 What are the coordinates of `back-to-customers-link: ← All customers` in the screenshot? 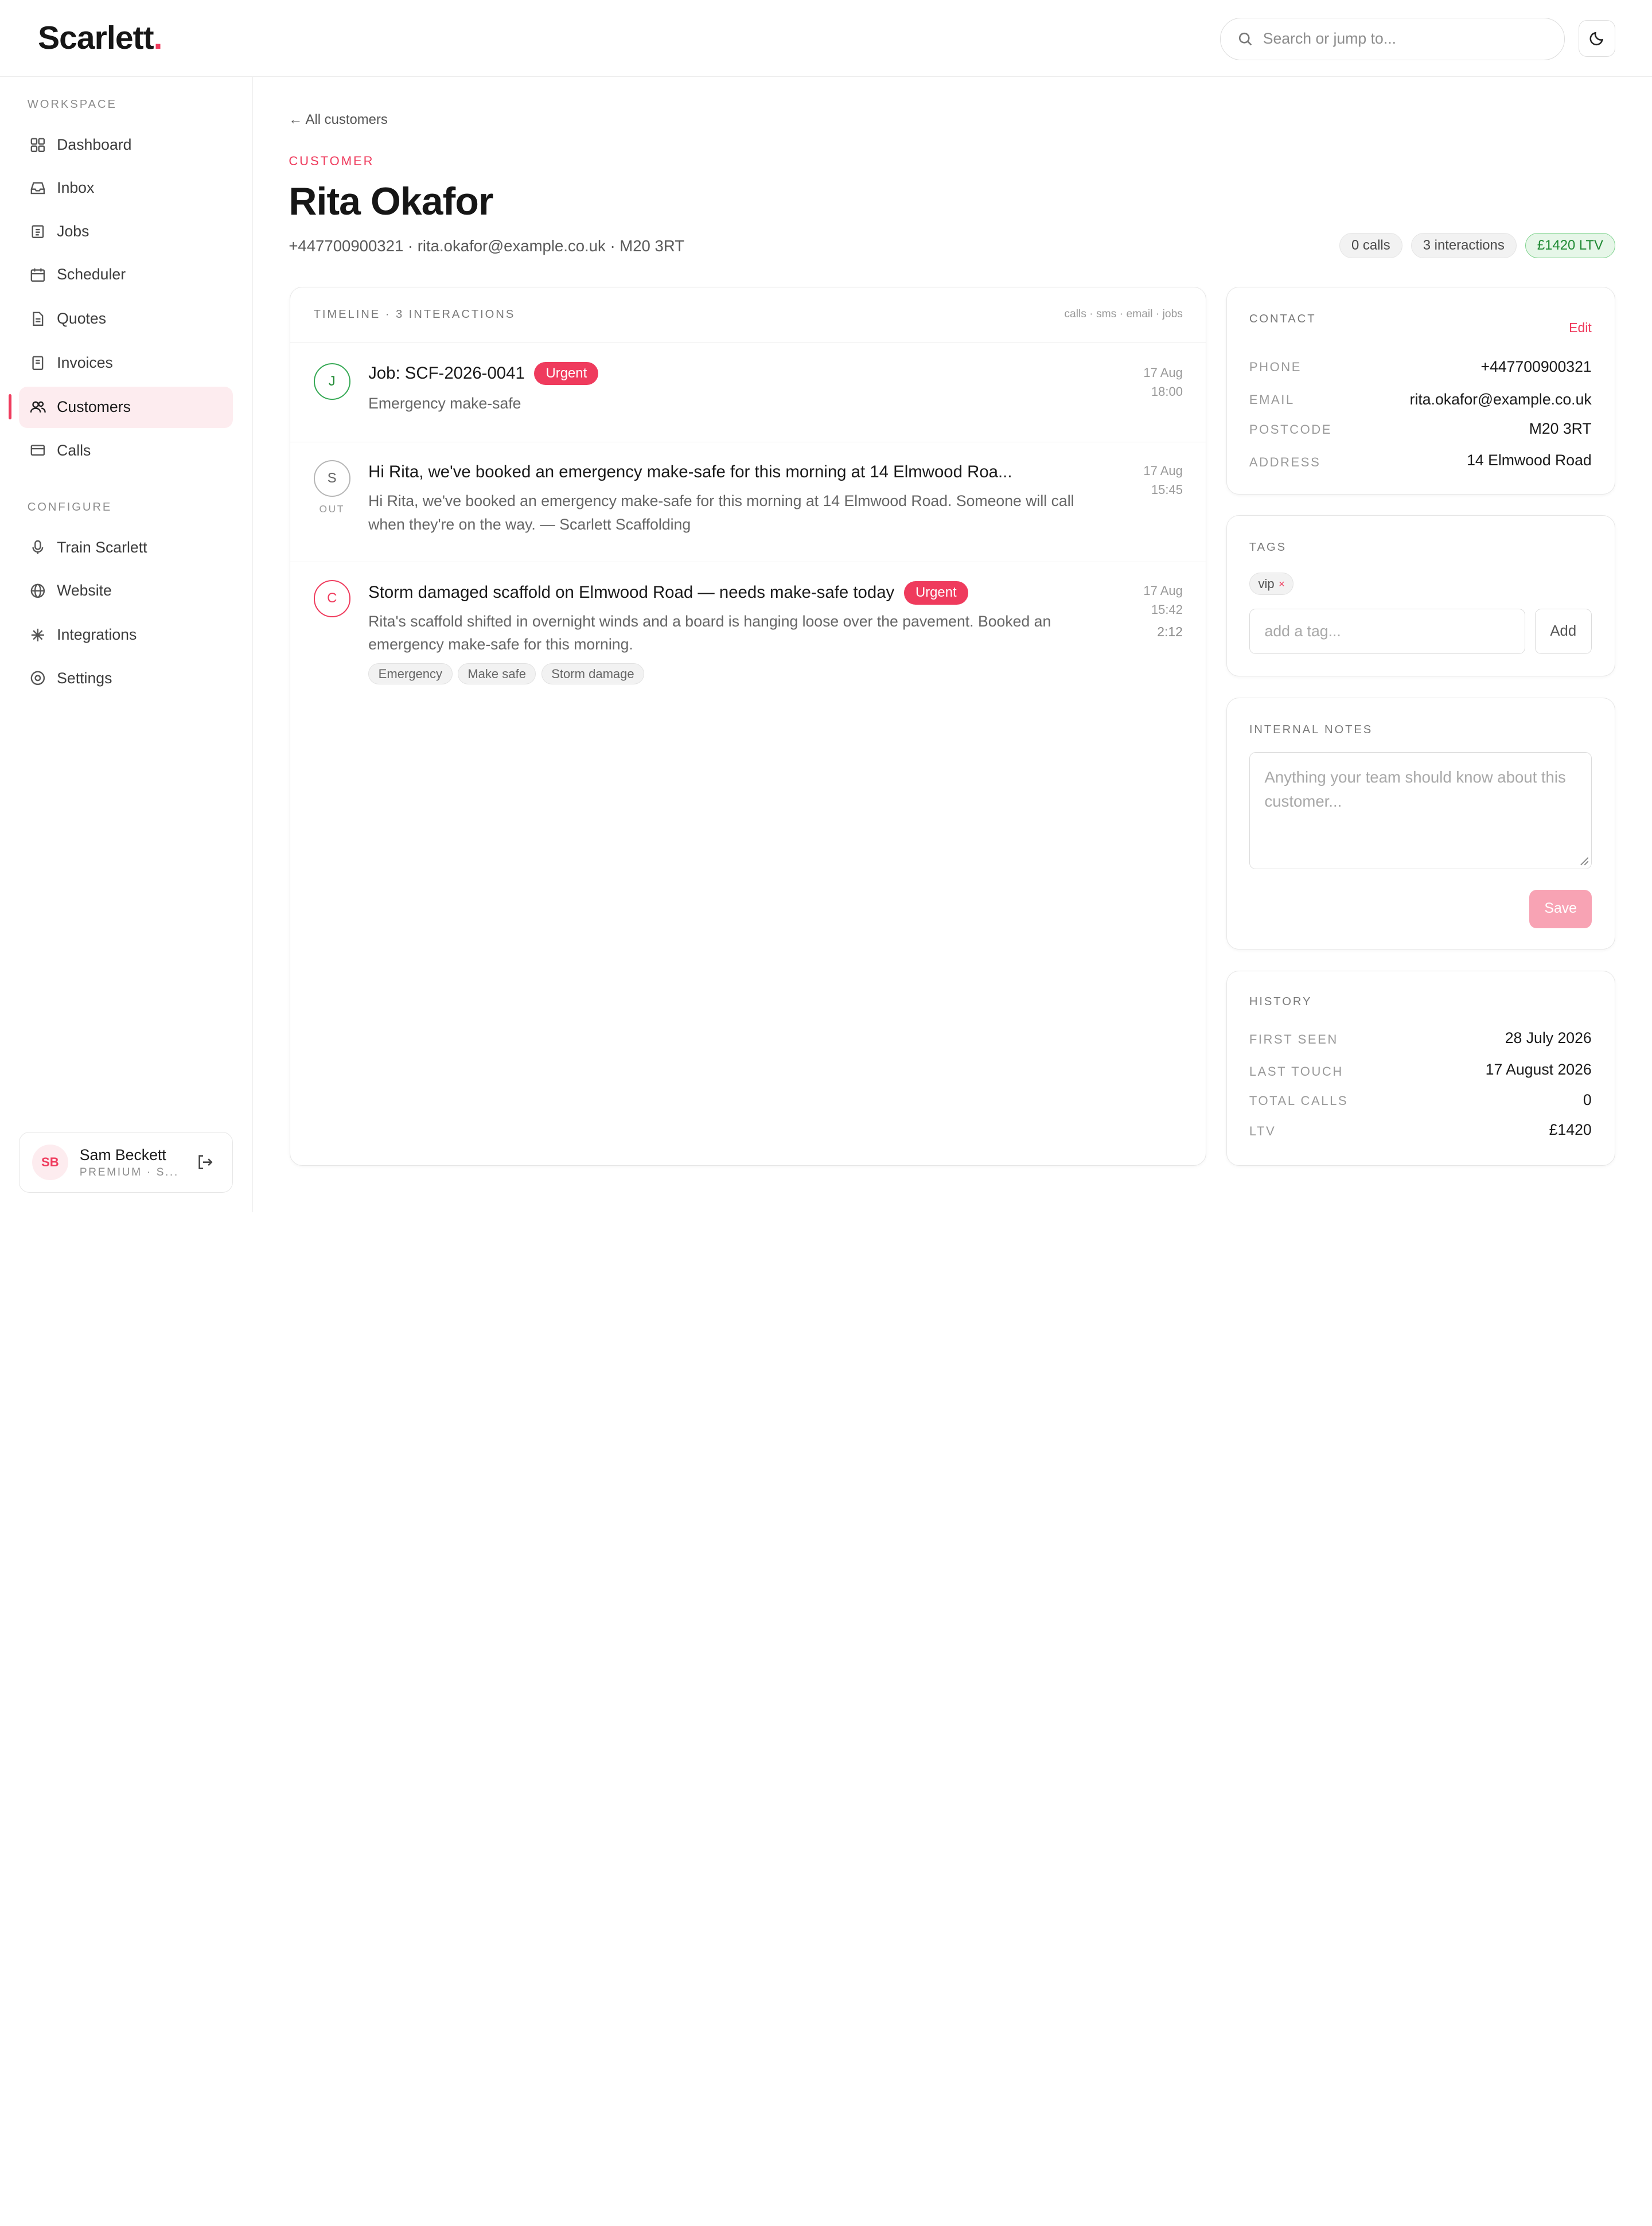 It's located at (338, 120).